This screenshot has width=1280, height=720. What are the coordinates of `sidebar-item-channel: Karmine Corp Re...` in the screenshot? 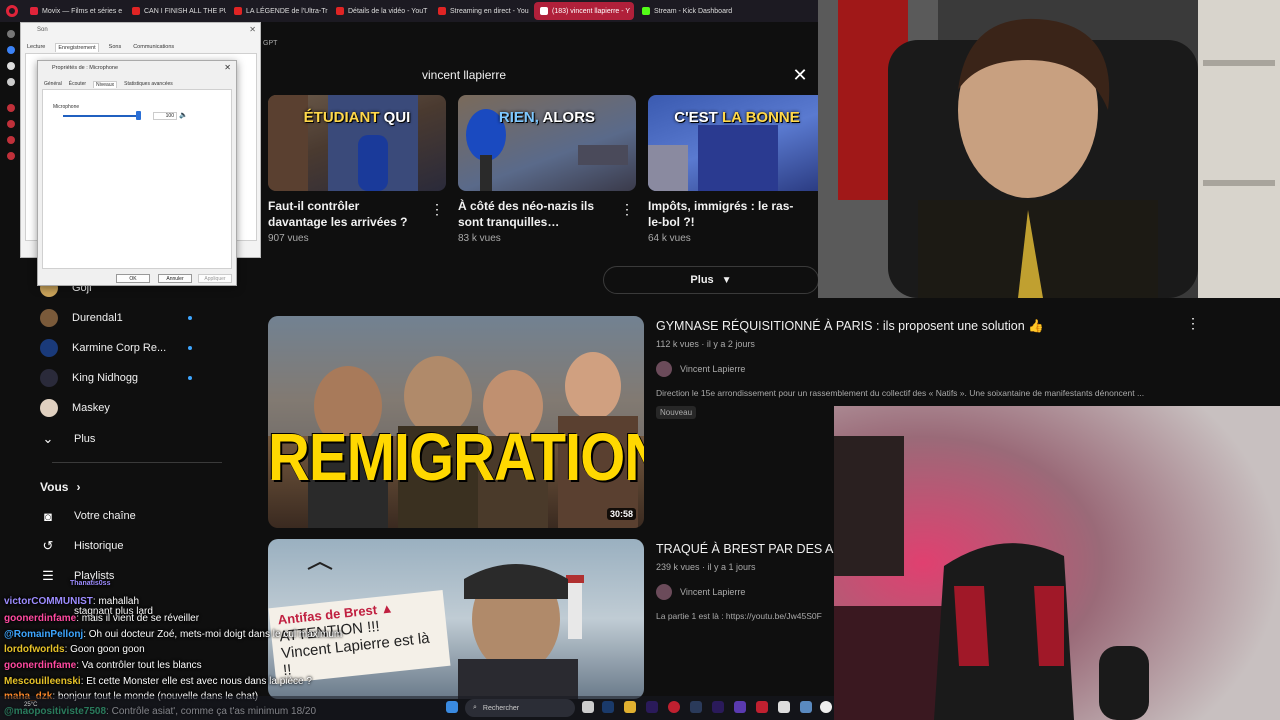 It's located at (140, 348).